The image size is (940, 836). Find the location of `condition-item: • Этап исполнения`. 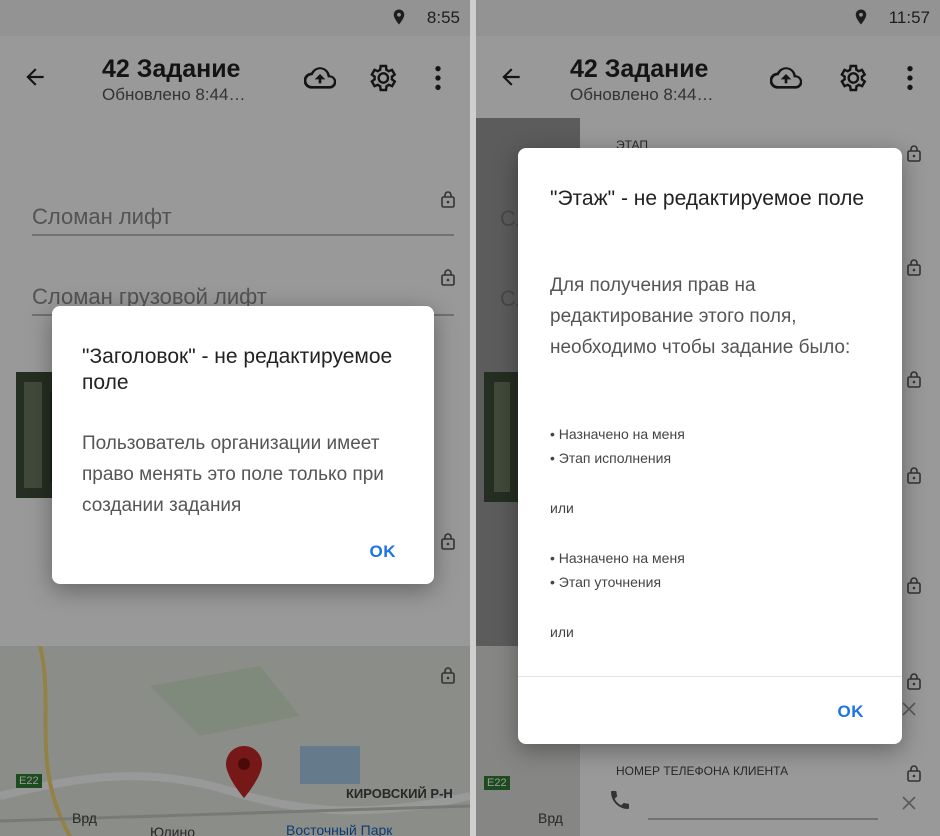

condition-item: • Этап исполнения is located at coordinates (611, 458).